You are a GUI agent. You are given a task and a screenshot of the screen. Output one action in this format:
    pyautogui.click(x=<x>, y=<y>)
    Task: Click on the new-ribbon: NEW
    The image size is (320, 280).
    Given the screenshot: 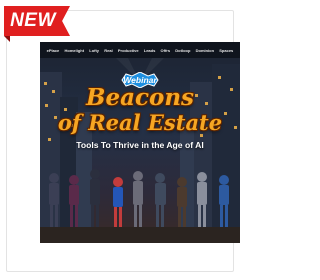 What is the action you would take?
    pyautogui.click(x=37, y=21)
    